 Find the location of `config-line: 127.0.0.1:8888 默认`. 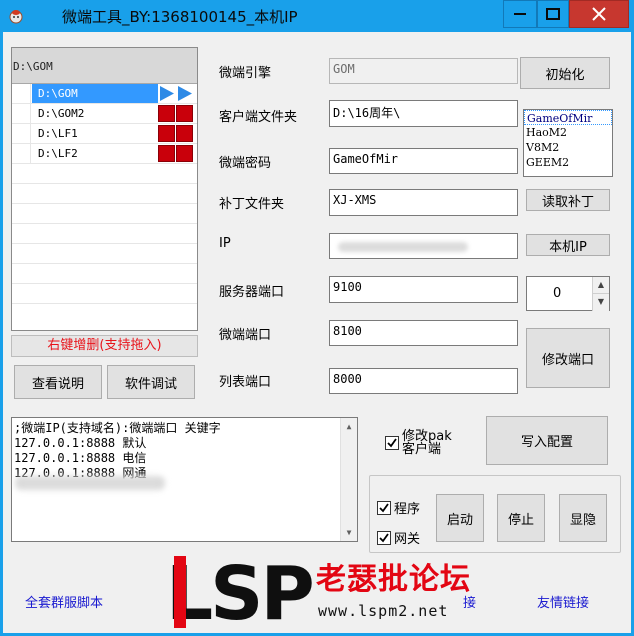

config-line: 127.0.0.1:8888 默认 is located at coordinates (80, 443).